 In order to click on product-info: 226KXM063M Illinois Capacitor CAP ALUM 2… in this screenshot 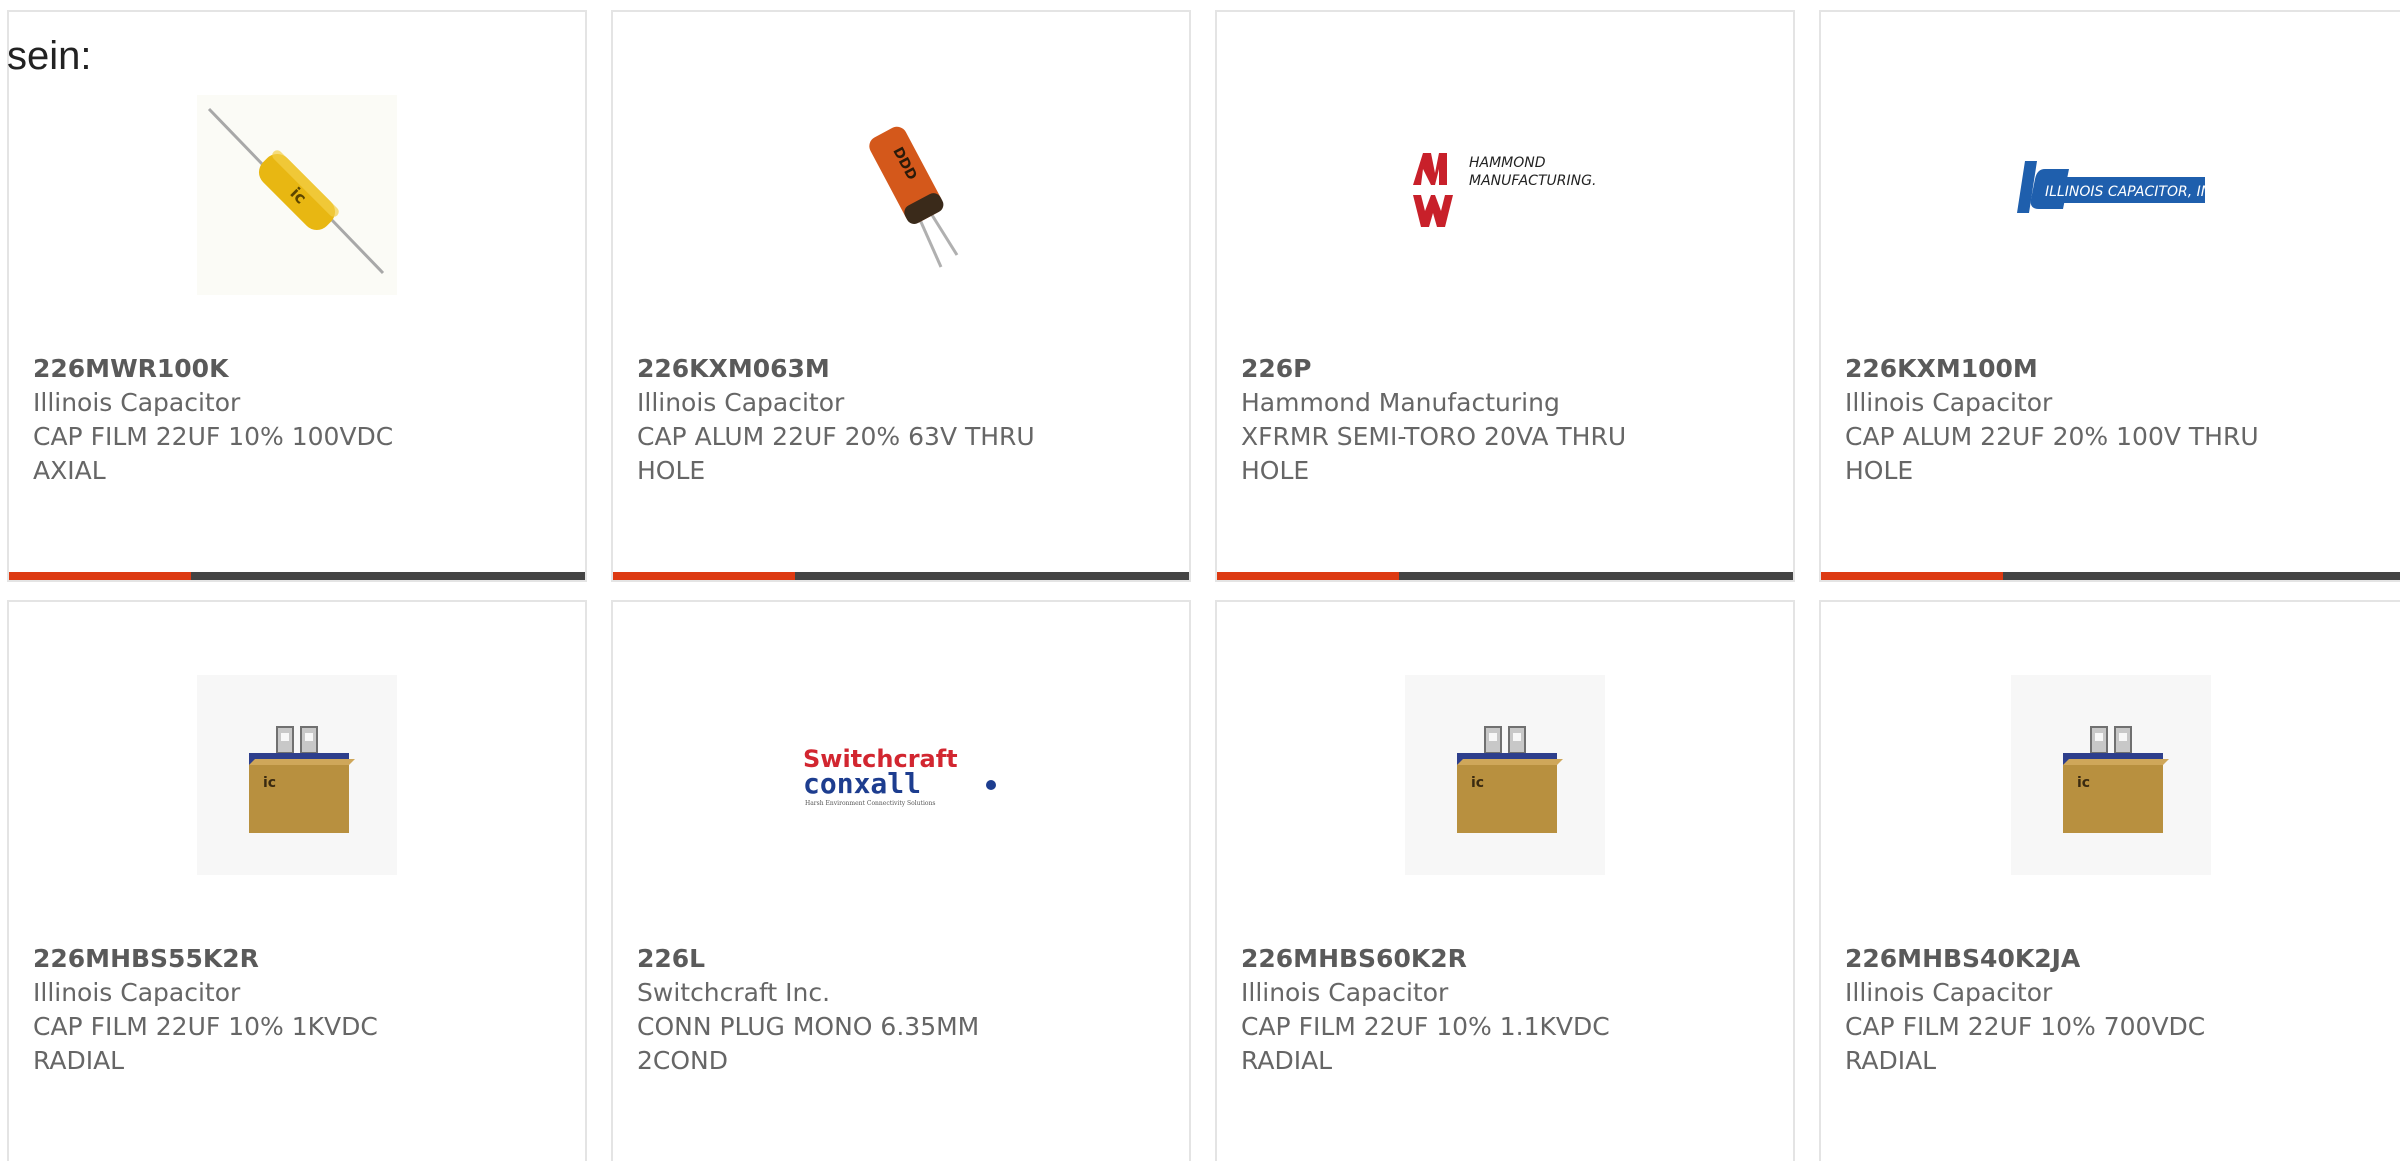, I will do `click(903, 420)`.